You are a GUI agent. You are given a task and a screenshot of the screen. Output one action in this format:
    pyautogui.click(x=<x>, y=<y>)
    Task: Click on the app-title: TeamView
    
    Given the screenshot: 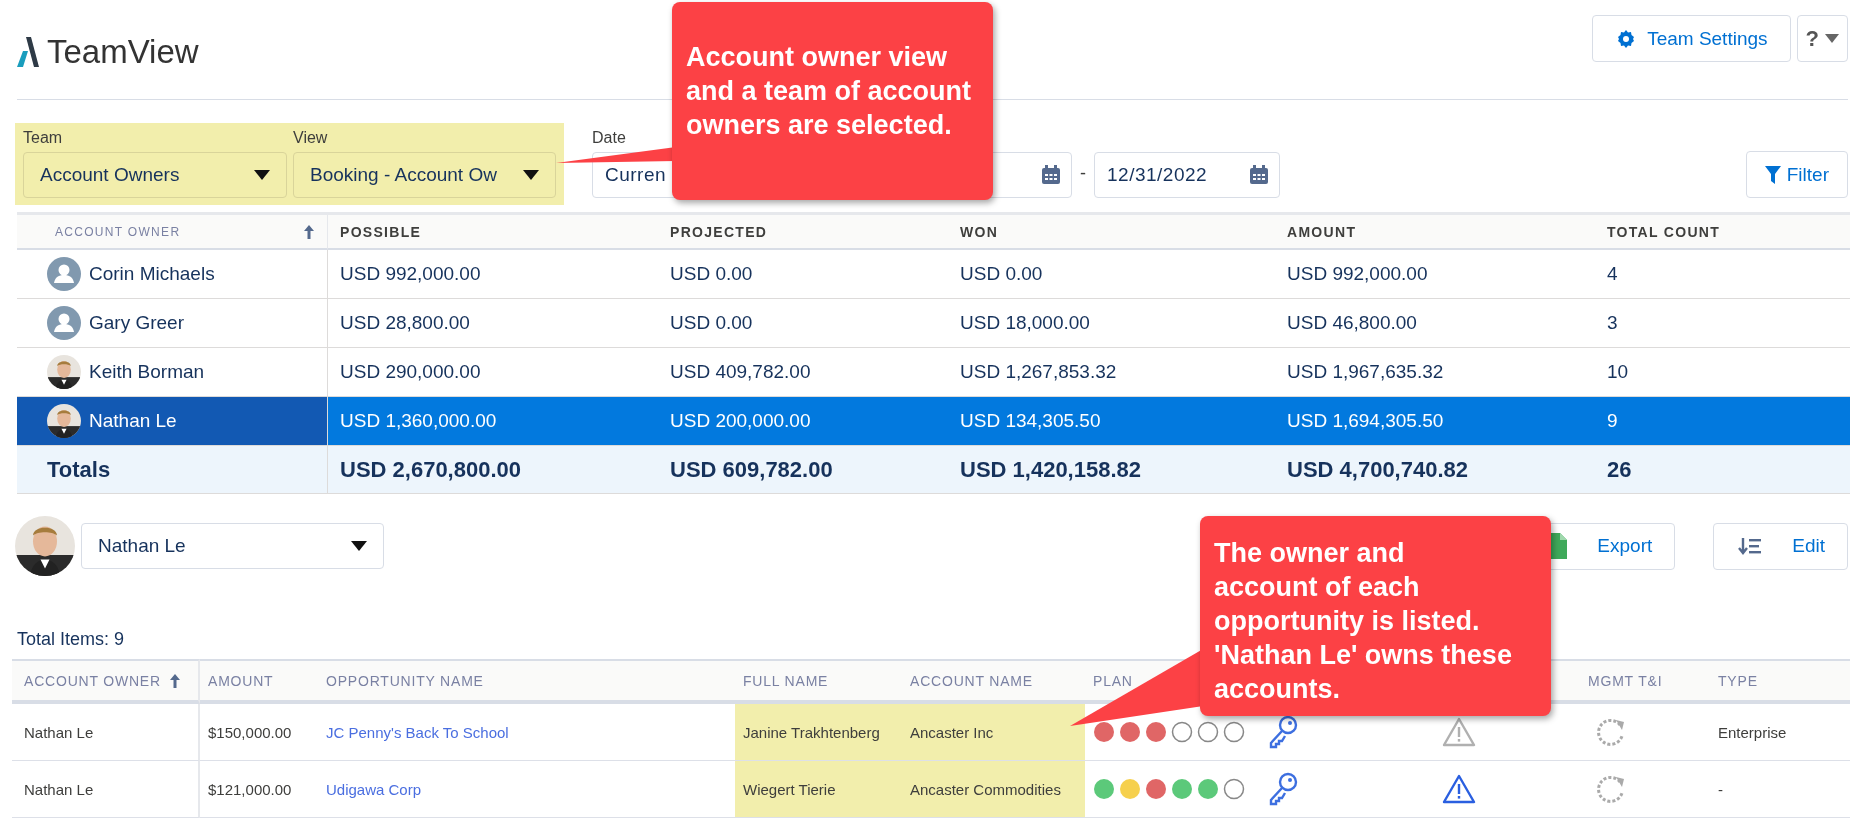 What is the action you would take?
    pyautogui.click(x=123, y=51)
    